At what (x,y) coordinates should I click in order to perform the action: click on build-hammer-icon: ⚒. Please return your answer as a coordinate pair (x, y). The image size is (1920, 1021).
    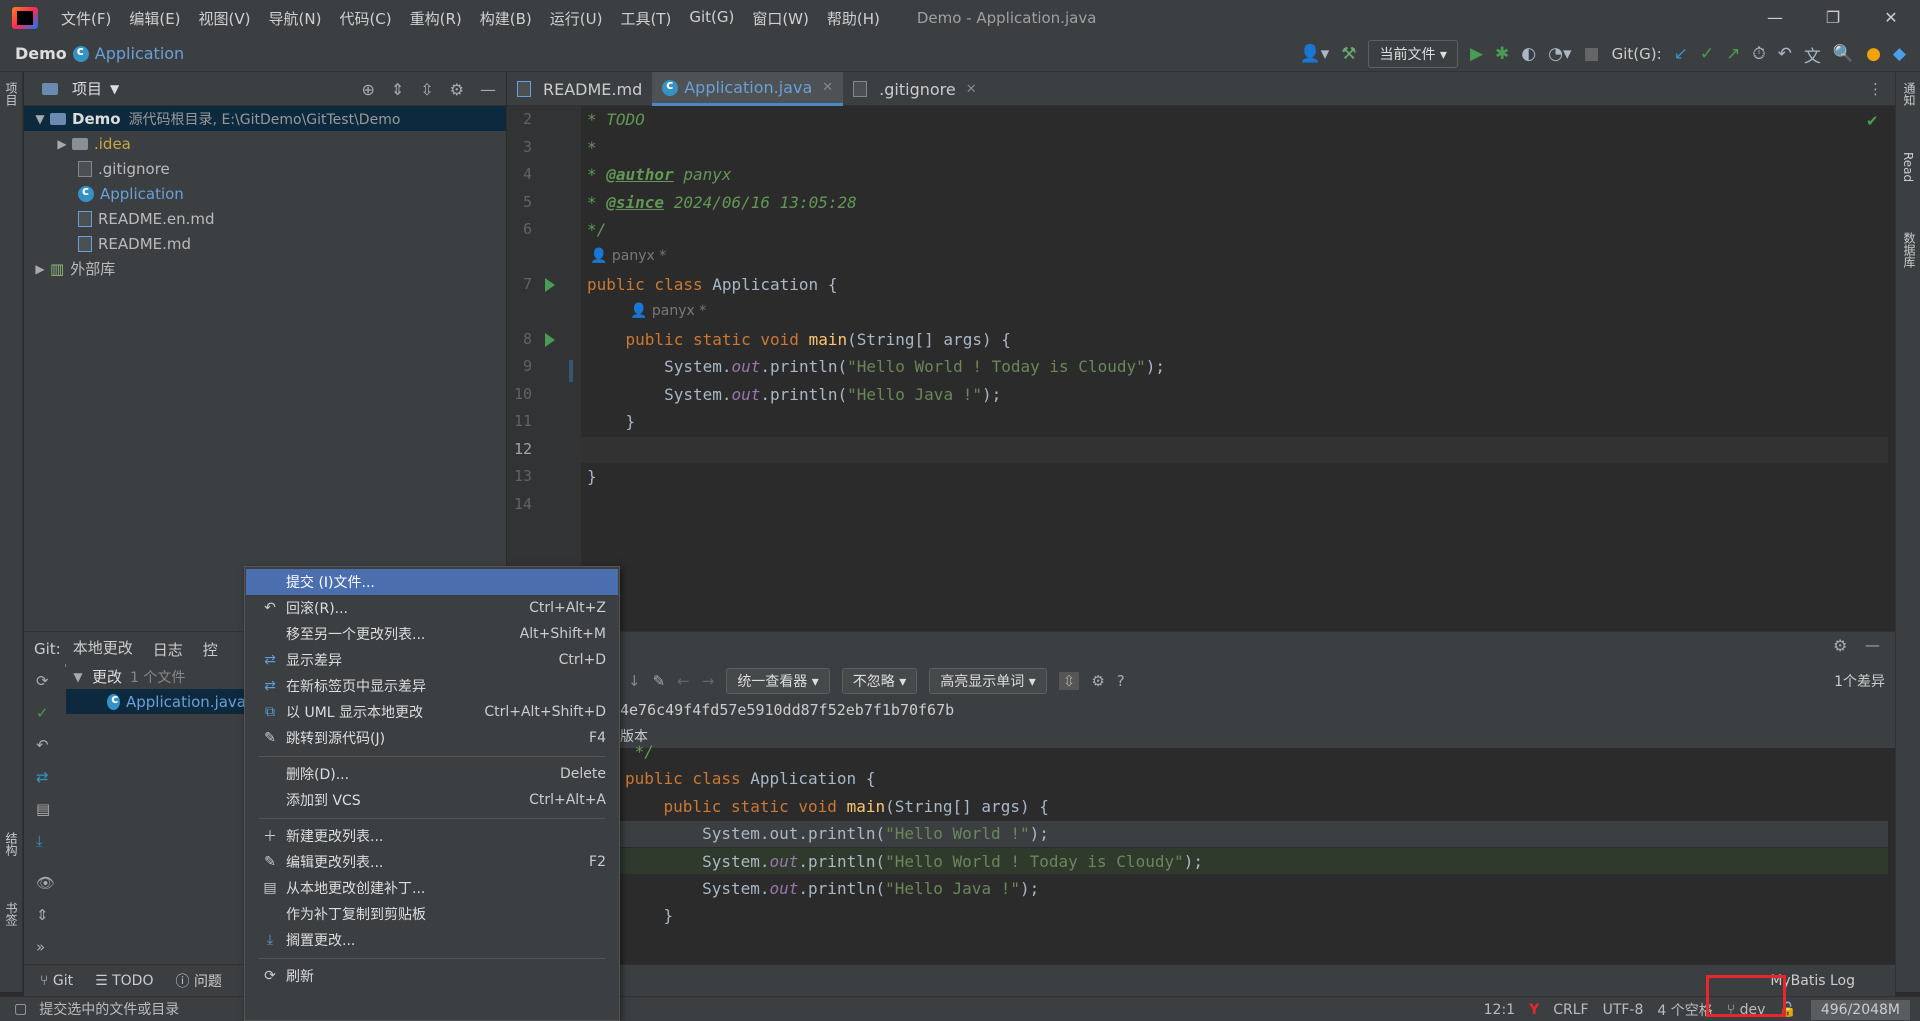
    Looking at the image, I should click on (1348, 54).